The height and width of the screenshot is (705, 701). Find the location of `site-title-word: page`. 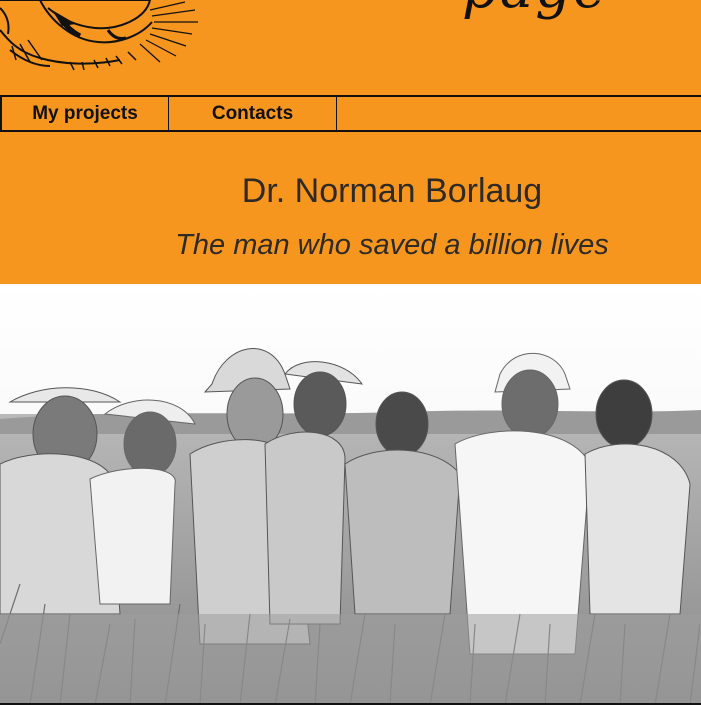

site-title-word: page is located at coordinates (535, 10).